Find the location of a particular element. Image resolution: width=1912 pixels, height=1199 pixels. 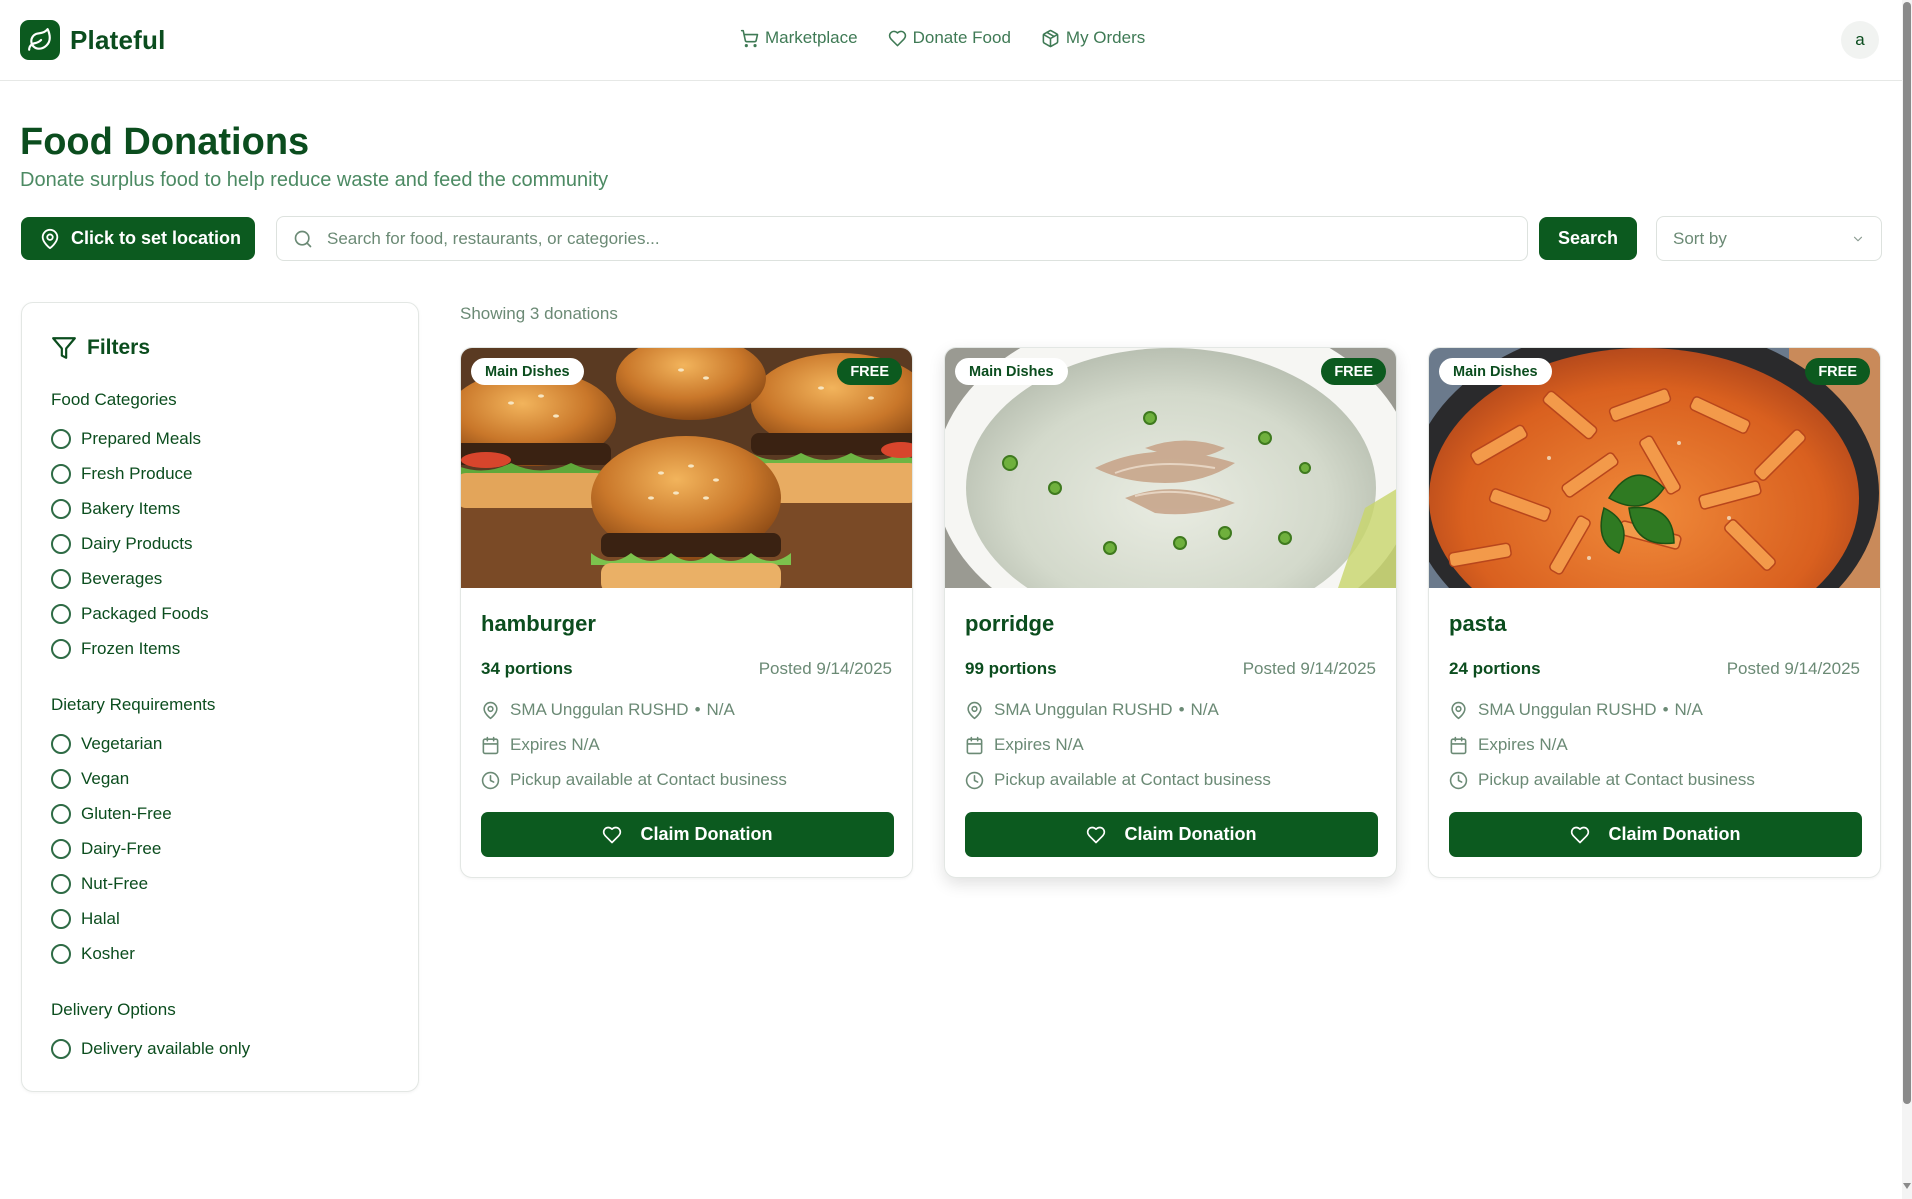

filter-option: Bakery Items is located at coordinates (115, 509).